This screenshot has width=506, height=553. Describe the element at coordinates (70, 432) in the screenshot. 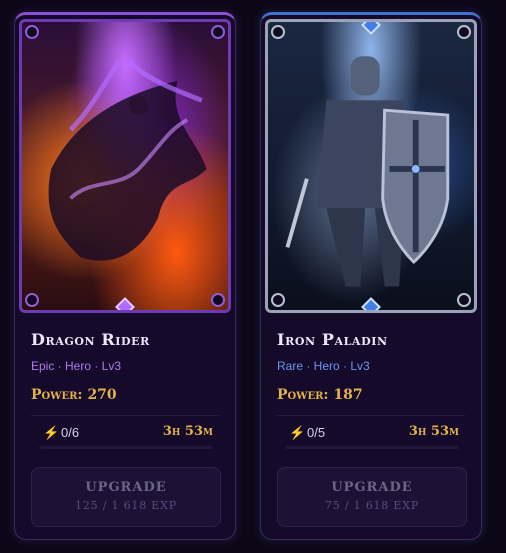

I see `energy-count: 0/6` at that location.